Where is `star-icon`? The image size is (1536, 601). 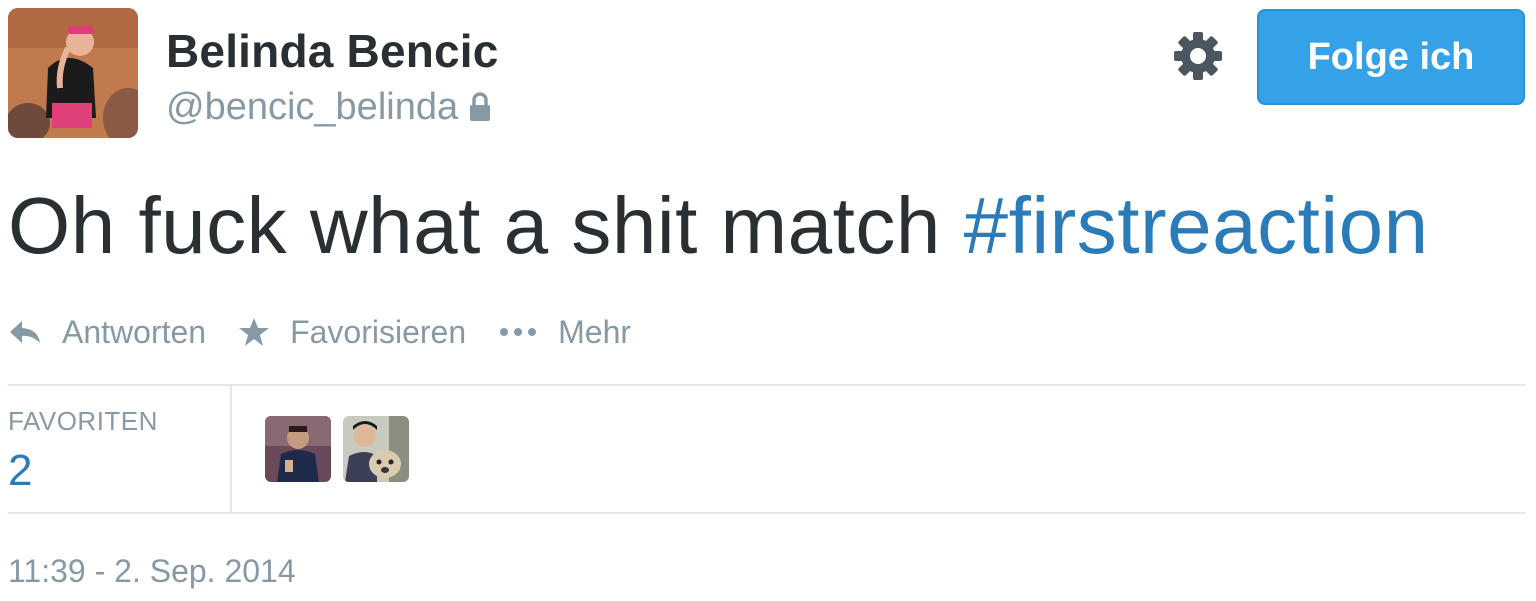
star-icon is located at coordinates (254, 332).